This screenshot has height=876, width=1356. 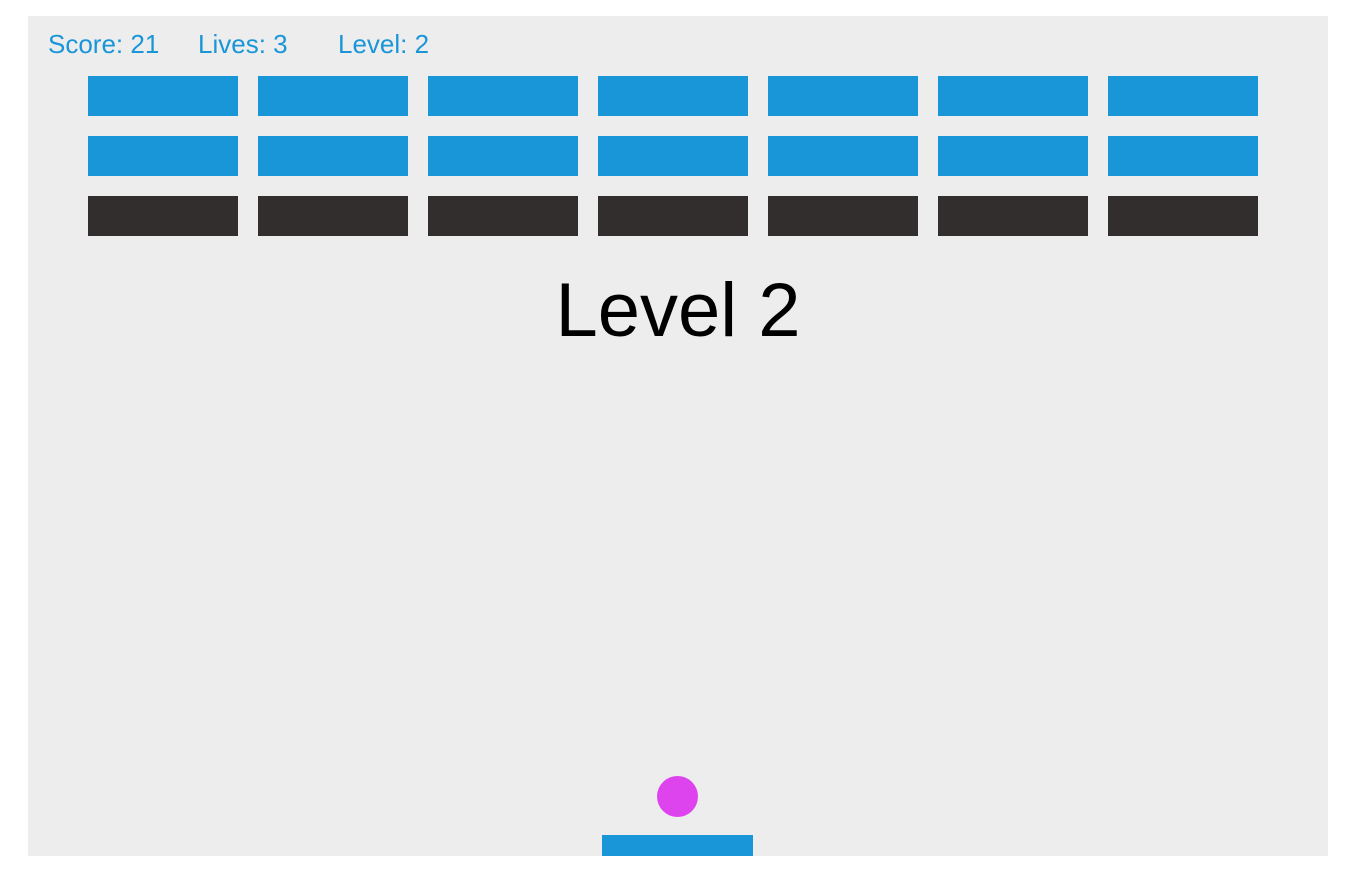 What do you see at coordinates (243, 44) in the screenshot?
I see `lives-readout: Lives: 3` at bounding box center [243, 44].